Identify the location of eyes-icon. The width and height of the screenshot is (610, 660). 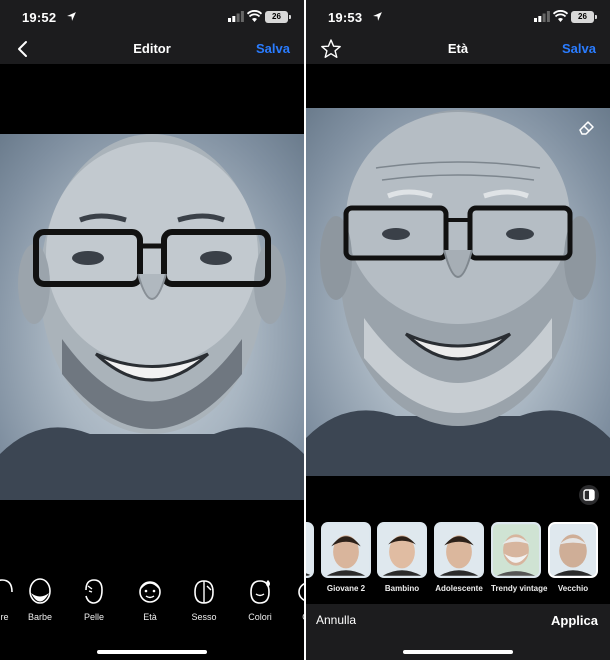
(301, 592).